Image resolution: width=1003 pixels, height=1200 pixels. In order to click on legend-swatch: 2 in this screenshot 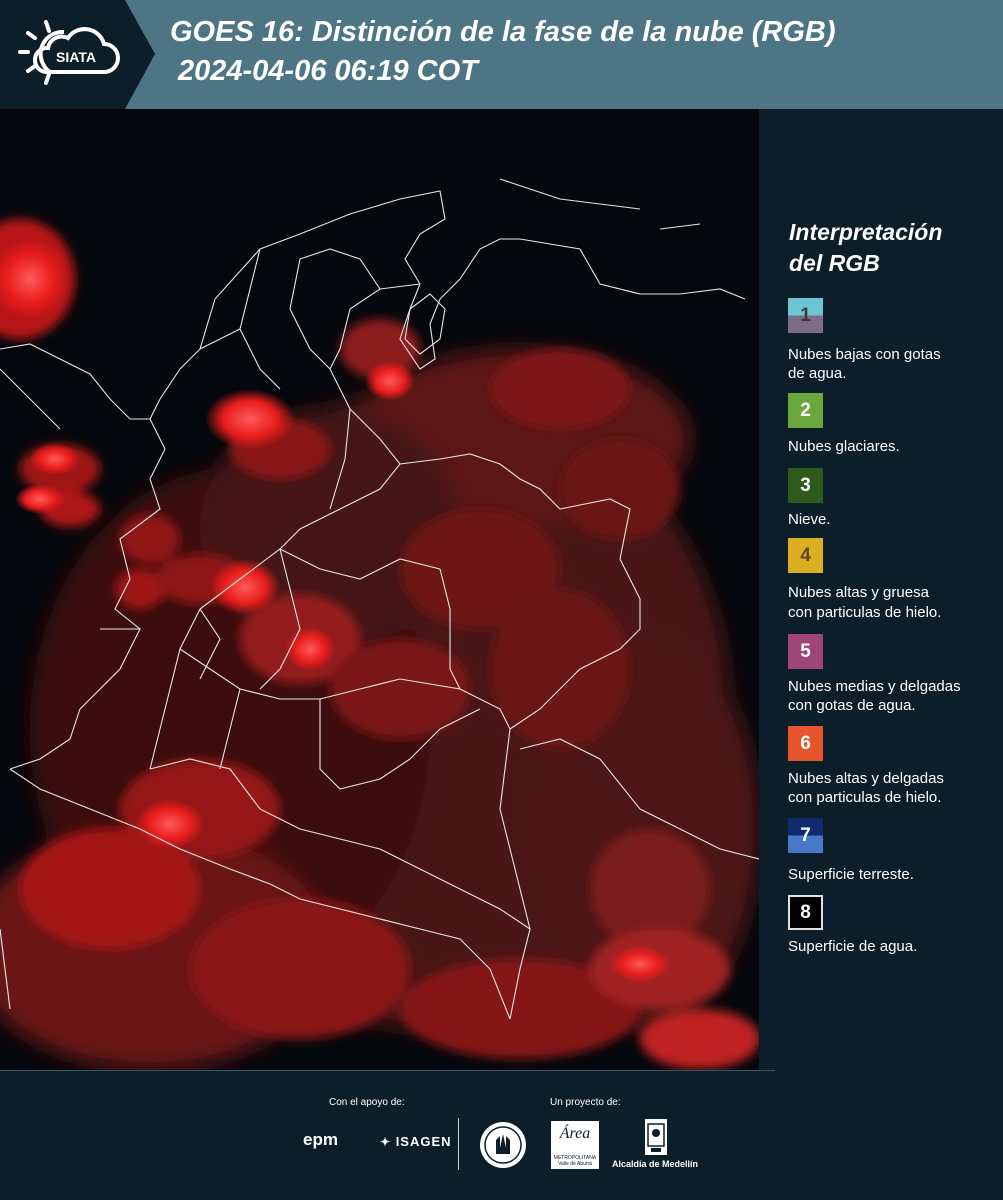, I will do `click(805, 410)`.